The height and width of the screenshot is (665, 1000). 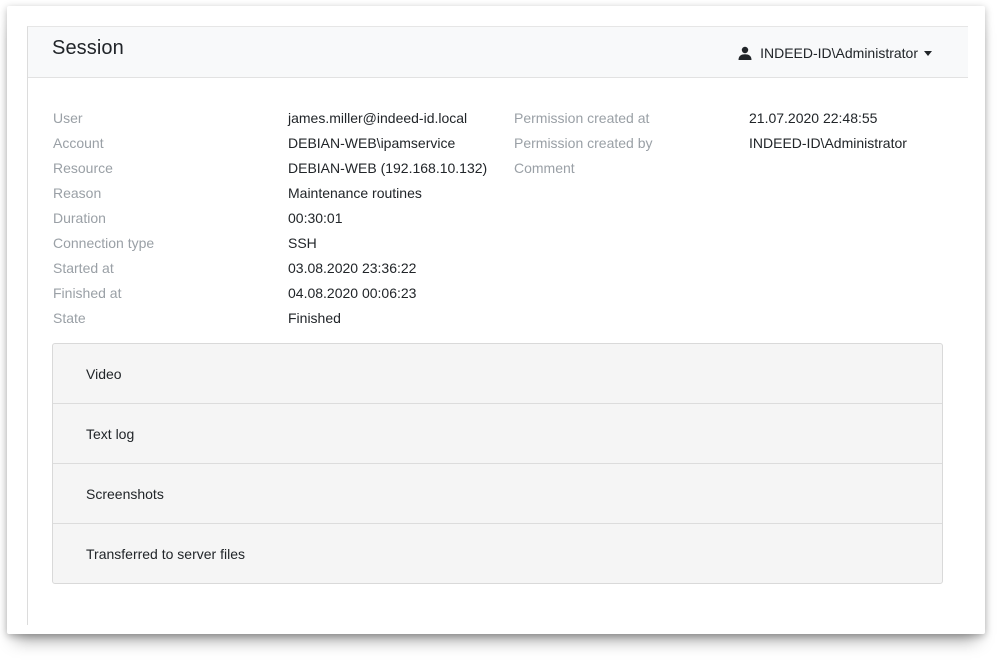 I want to click on accordion-item-screenshots: Screenshots, so click(x=497, y=494).